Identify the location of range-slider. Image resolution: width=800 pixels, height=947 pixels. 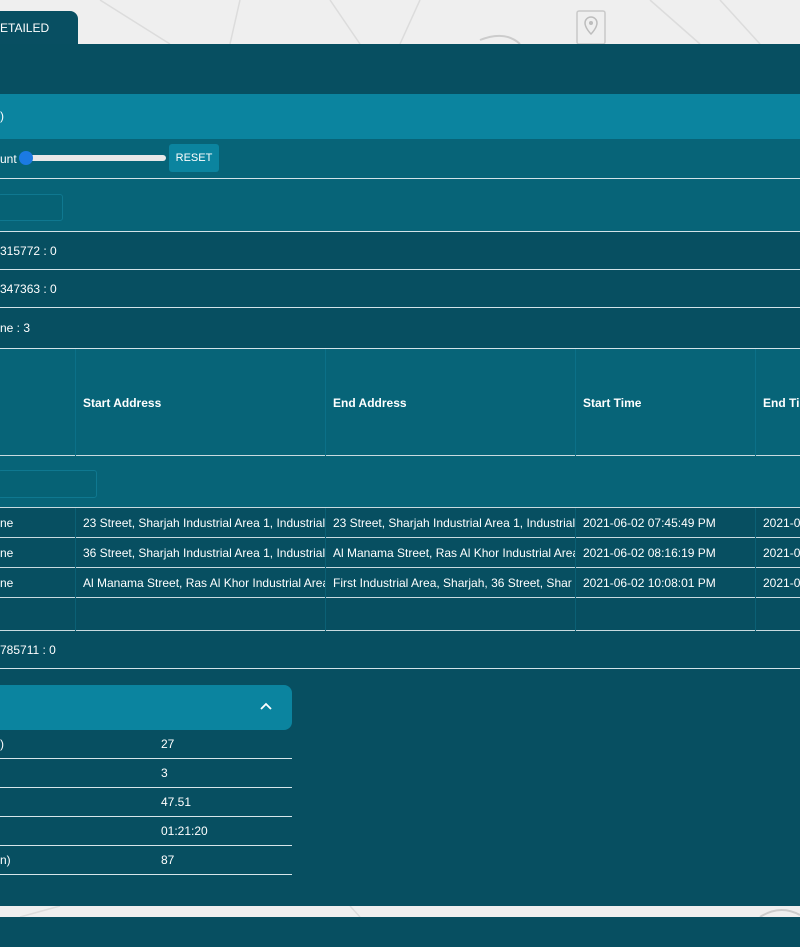
(95, 158).